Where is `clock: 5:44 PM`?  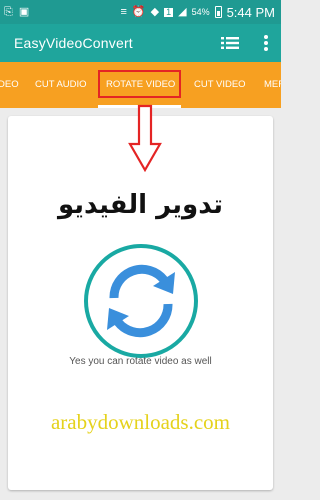
clock: 5:44 PM is located at coordinates (250, 12).